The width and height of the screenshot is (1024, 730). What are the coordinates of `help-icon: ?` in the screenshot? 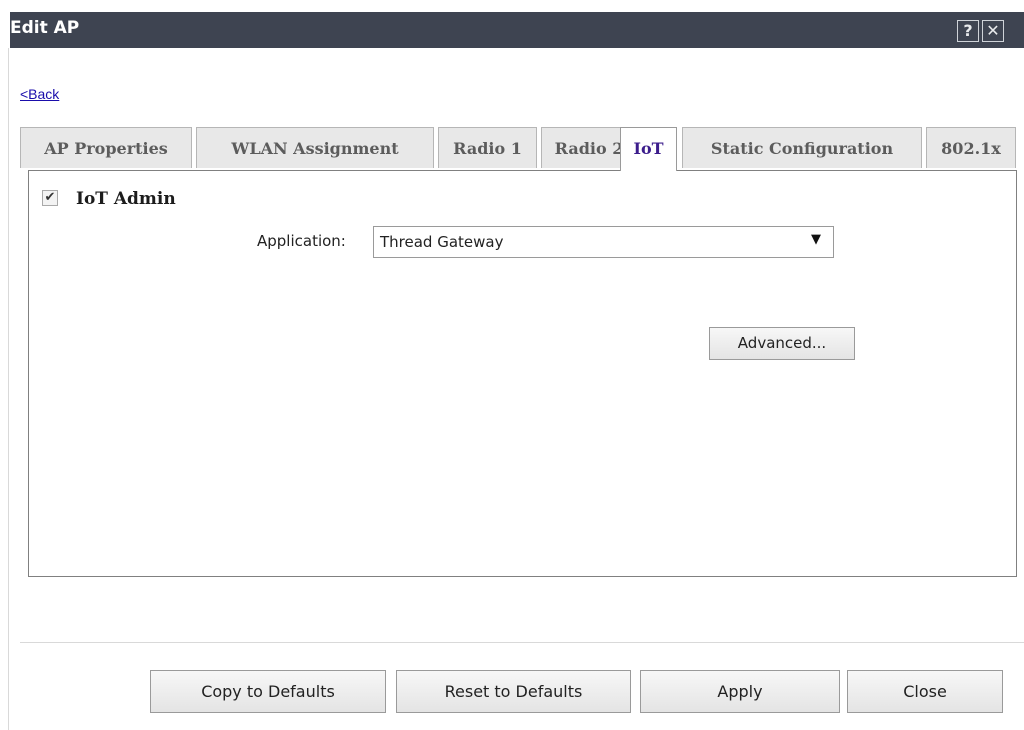 It's located at (968, 31).